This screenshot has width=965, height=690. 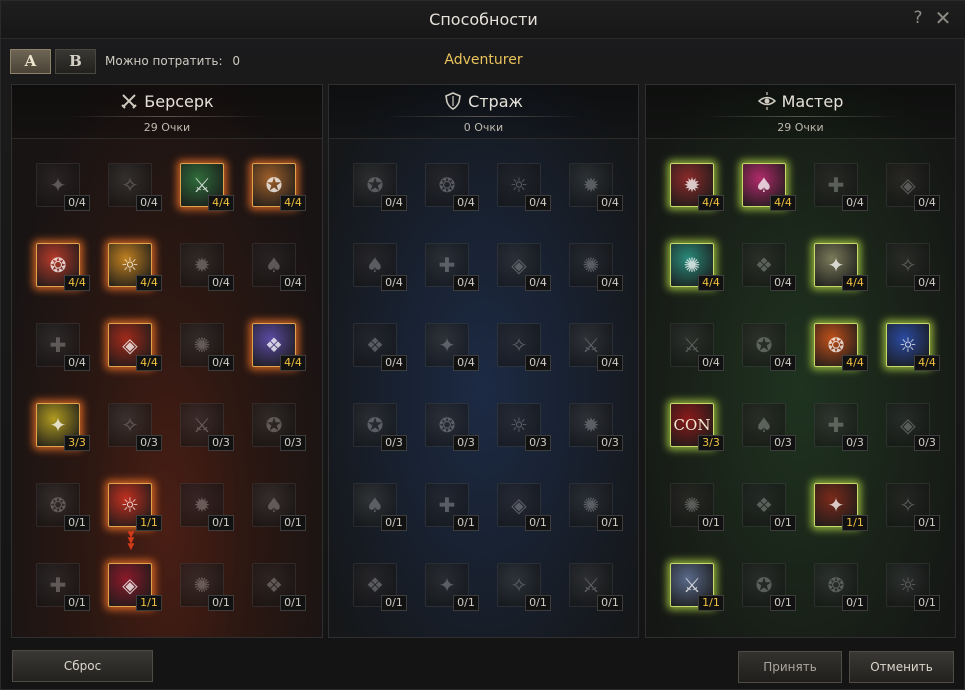 I want to click on skill-slot: ⚔ 0/3, so click(x=207, y=427).